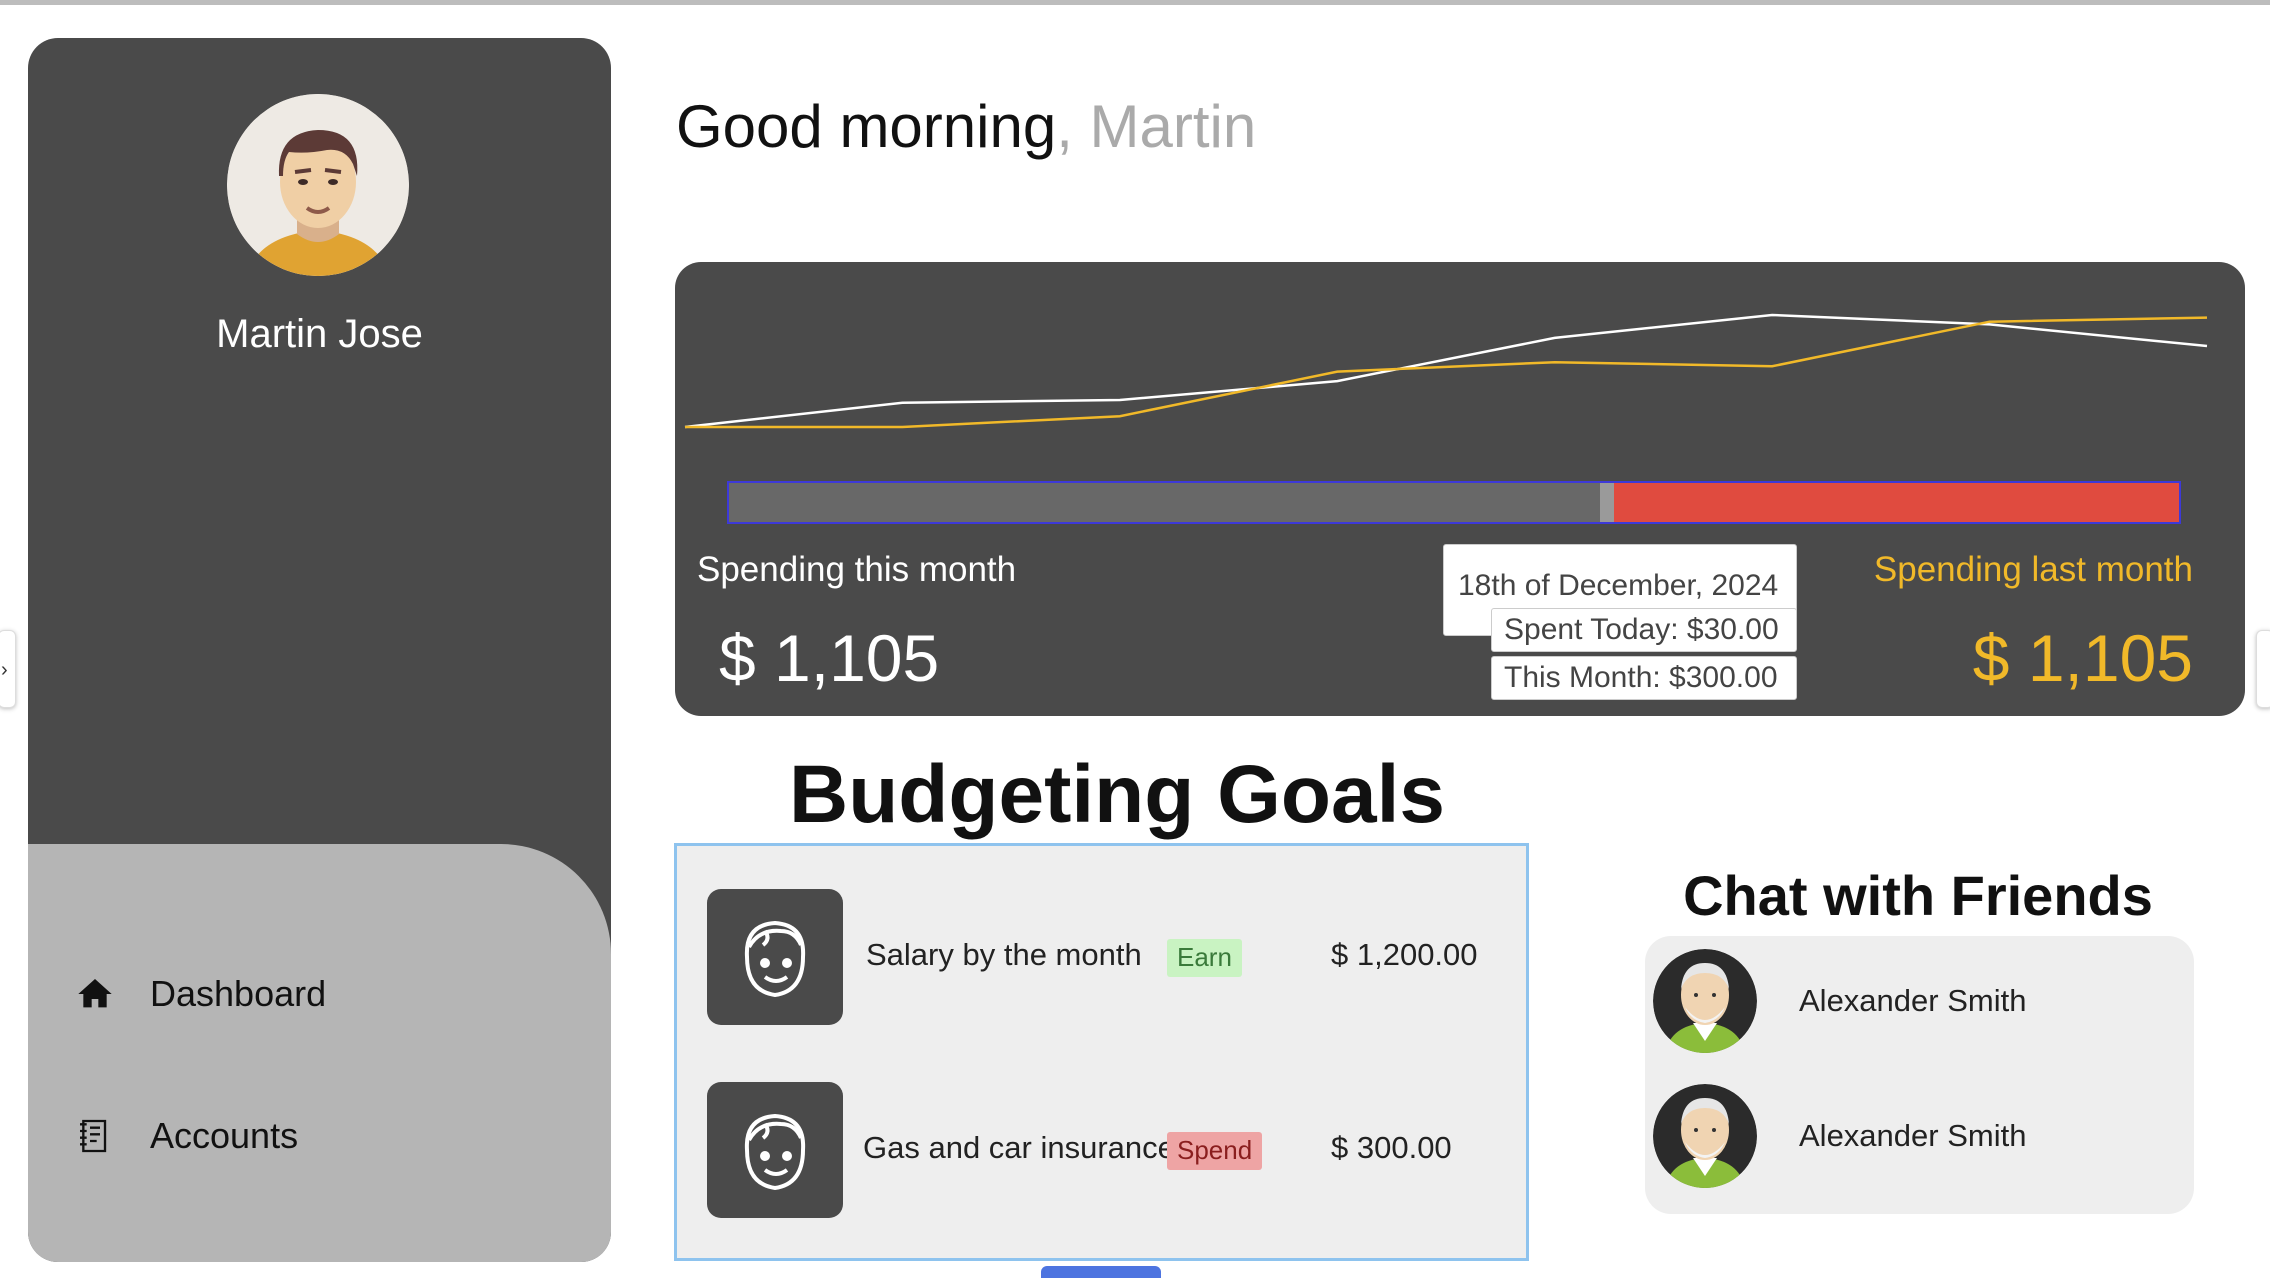  I want to click on spending-this-month-amount: $ 1,105, so click(829, 658).